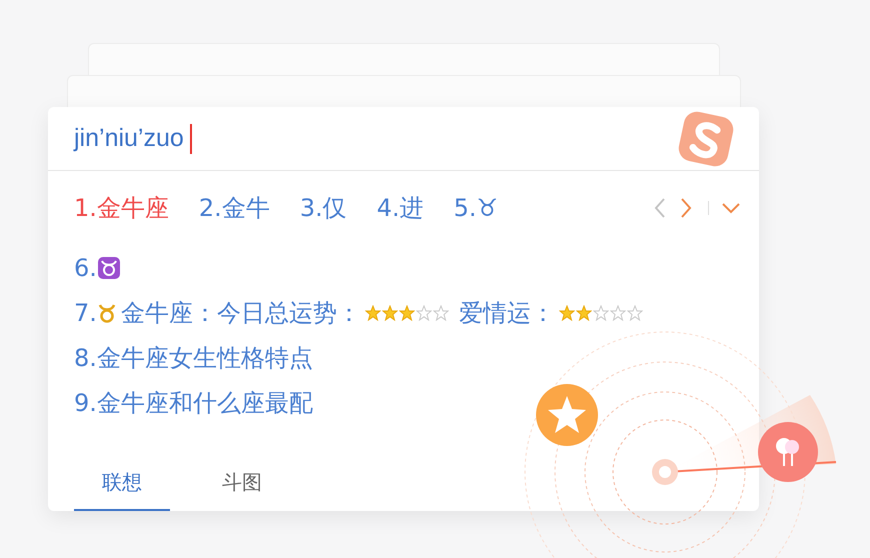 The width and height of the screenshot is (870, 558). Describe the element at coordinates (121, 208) in the screenshot. I see `candidate-item: 1.金牛座` at that location.